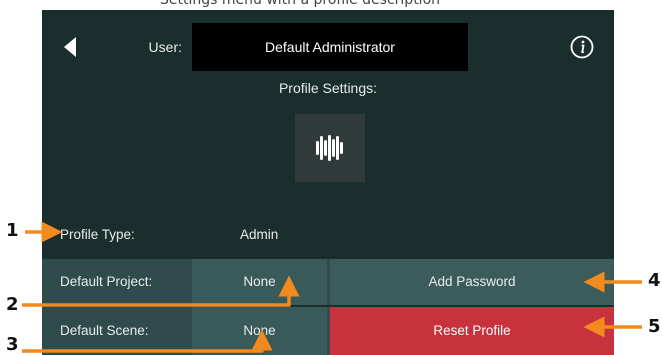 This screenshot has height=355, width=662. Describe the element at coordinates (654, 326) in the screenshot. I see `callout-number-5: 5` at that location.